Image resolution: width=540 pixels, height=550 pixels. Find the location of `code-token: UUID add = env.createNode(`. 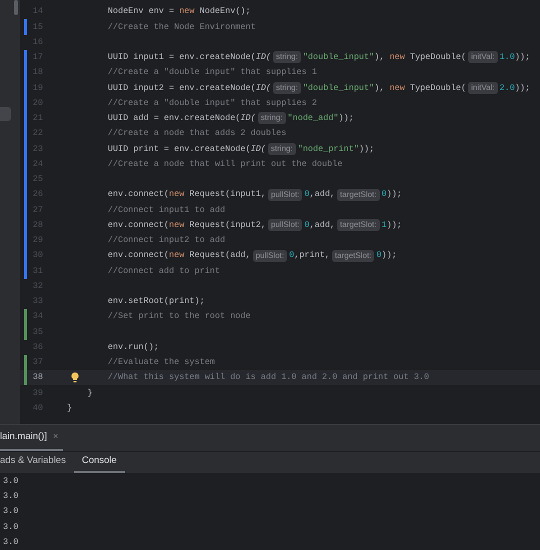

code-token: UUID add = env.createNode( is located at coordinates (174, 118).